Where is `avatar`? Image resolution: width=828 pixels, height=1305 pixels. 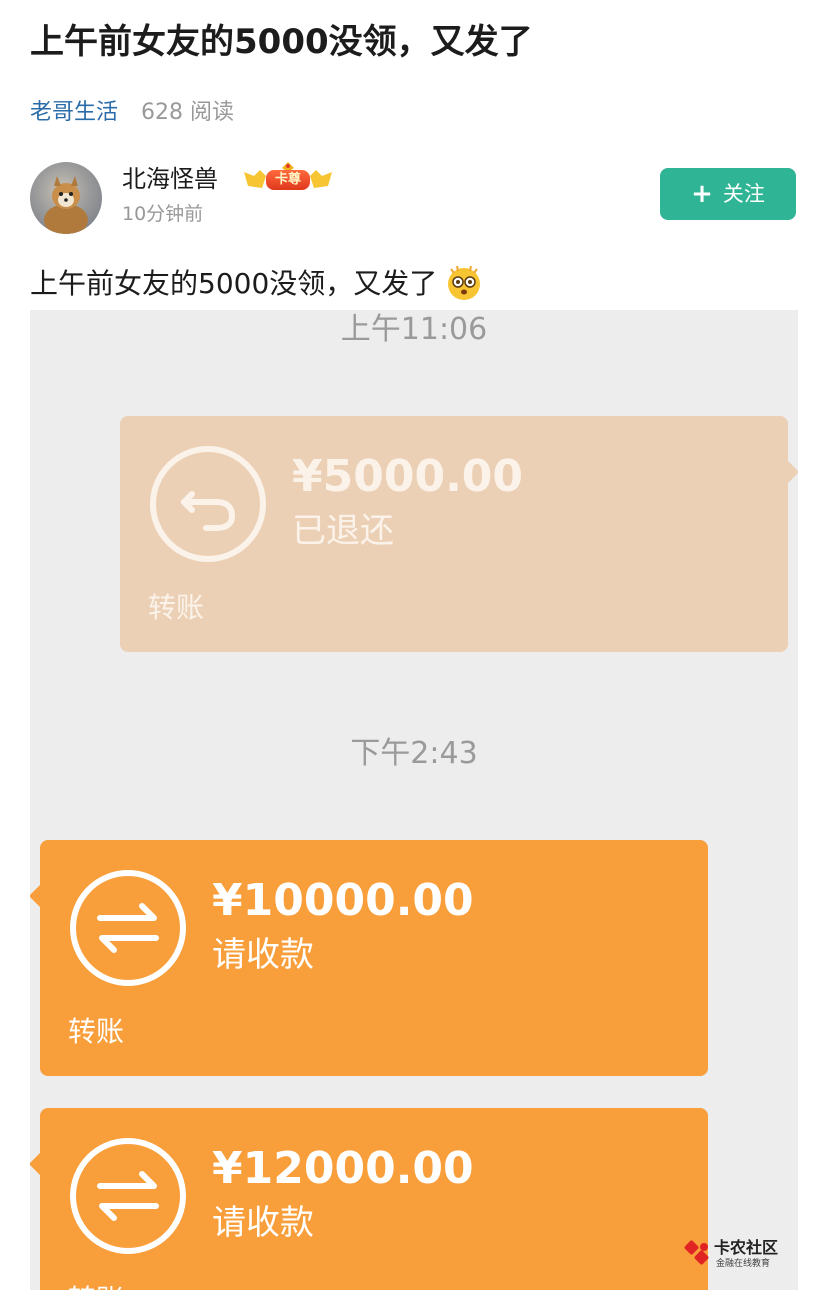
avatar is located at coordinates (66, 198).